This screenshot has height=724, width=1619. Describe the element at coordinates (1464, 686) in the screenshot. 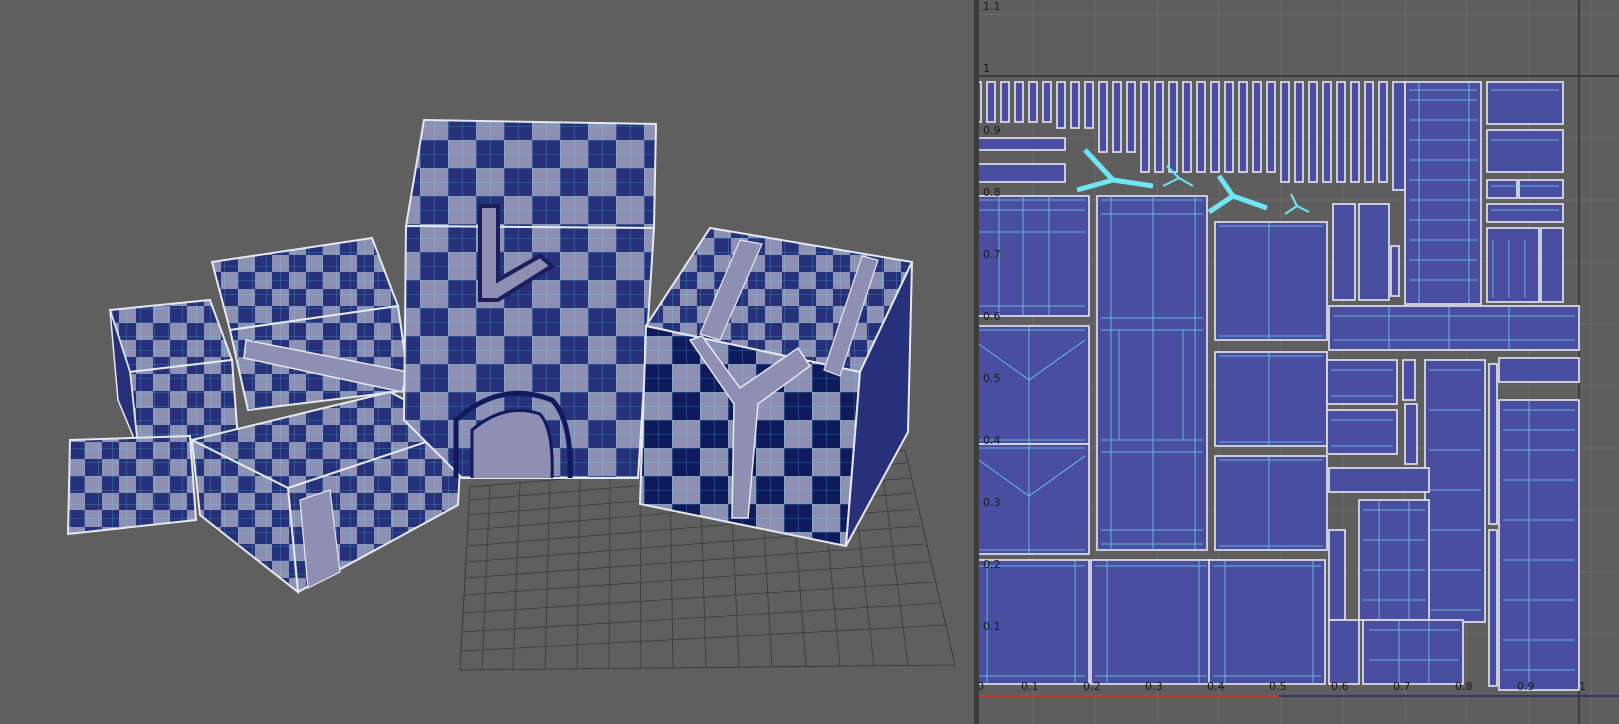

I see `u-label-0-8: 0.8` at that location.